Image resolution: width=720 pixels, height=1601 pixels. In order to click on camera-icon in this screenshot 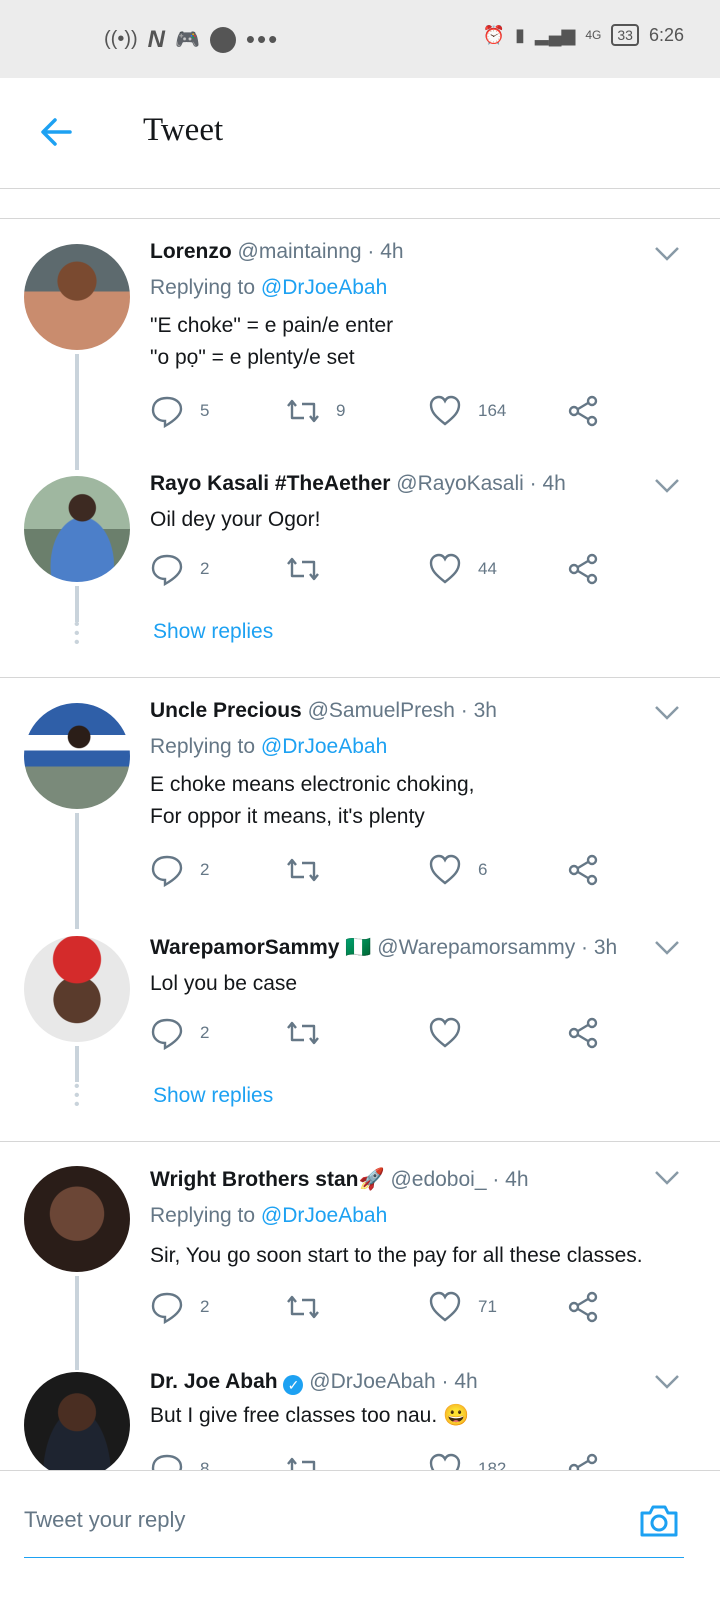, I will do `click(659, 1521)`.